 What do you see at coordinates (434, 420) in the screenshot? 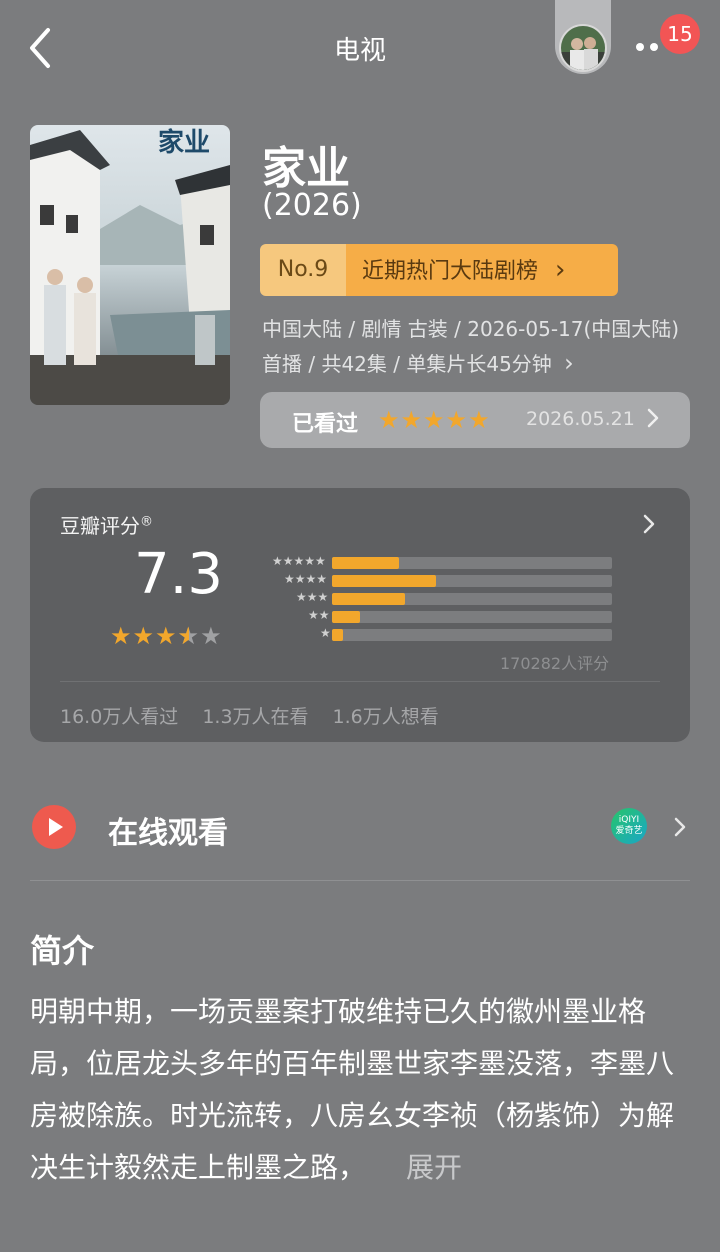
I see `user-rating-stars: ★★★★★` at bounding box center [434, 420].